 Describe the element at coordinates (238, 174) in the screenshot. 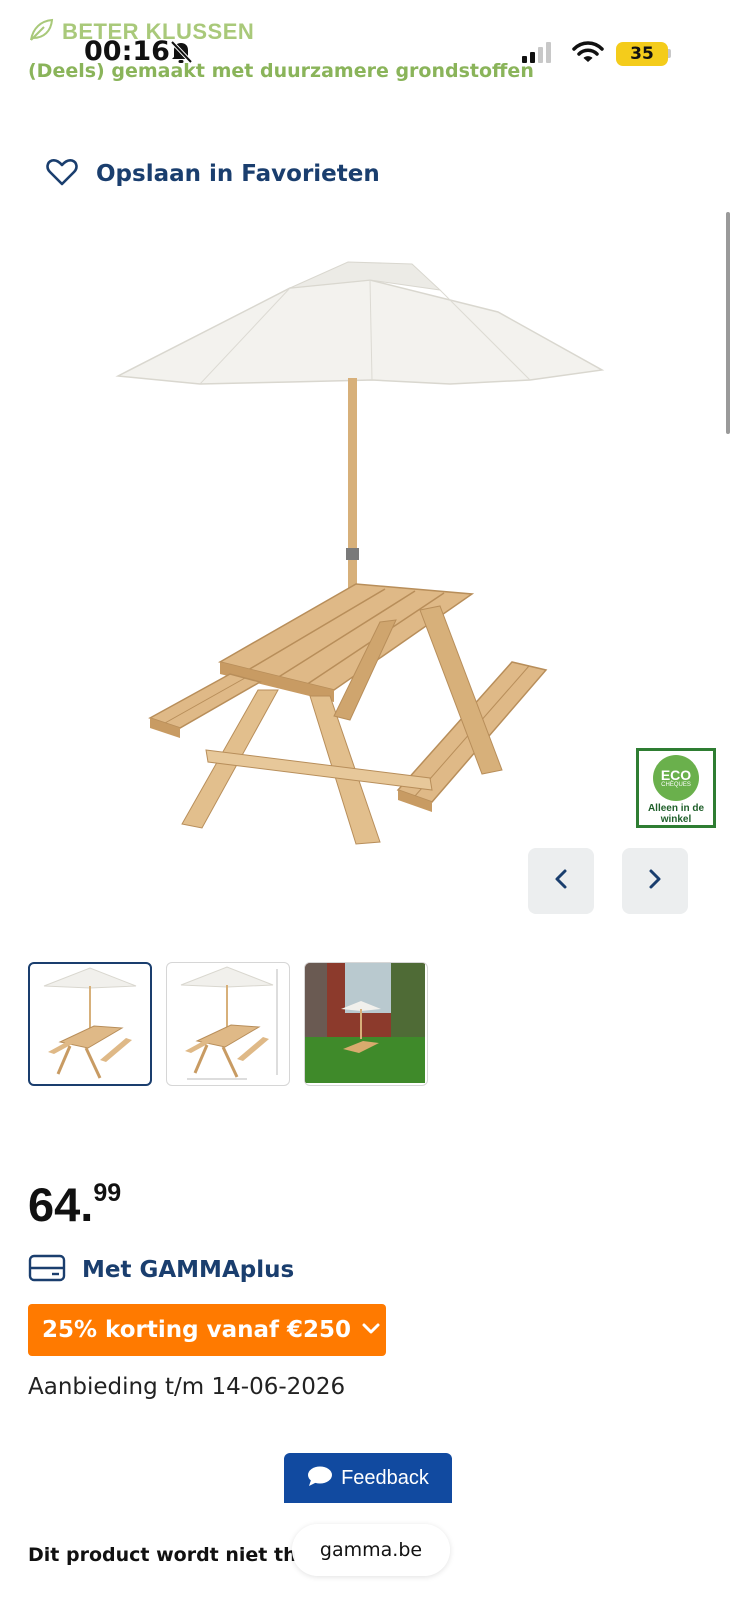

I see `favorites-label: Opslaan in Favorieten` at that location.